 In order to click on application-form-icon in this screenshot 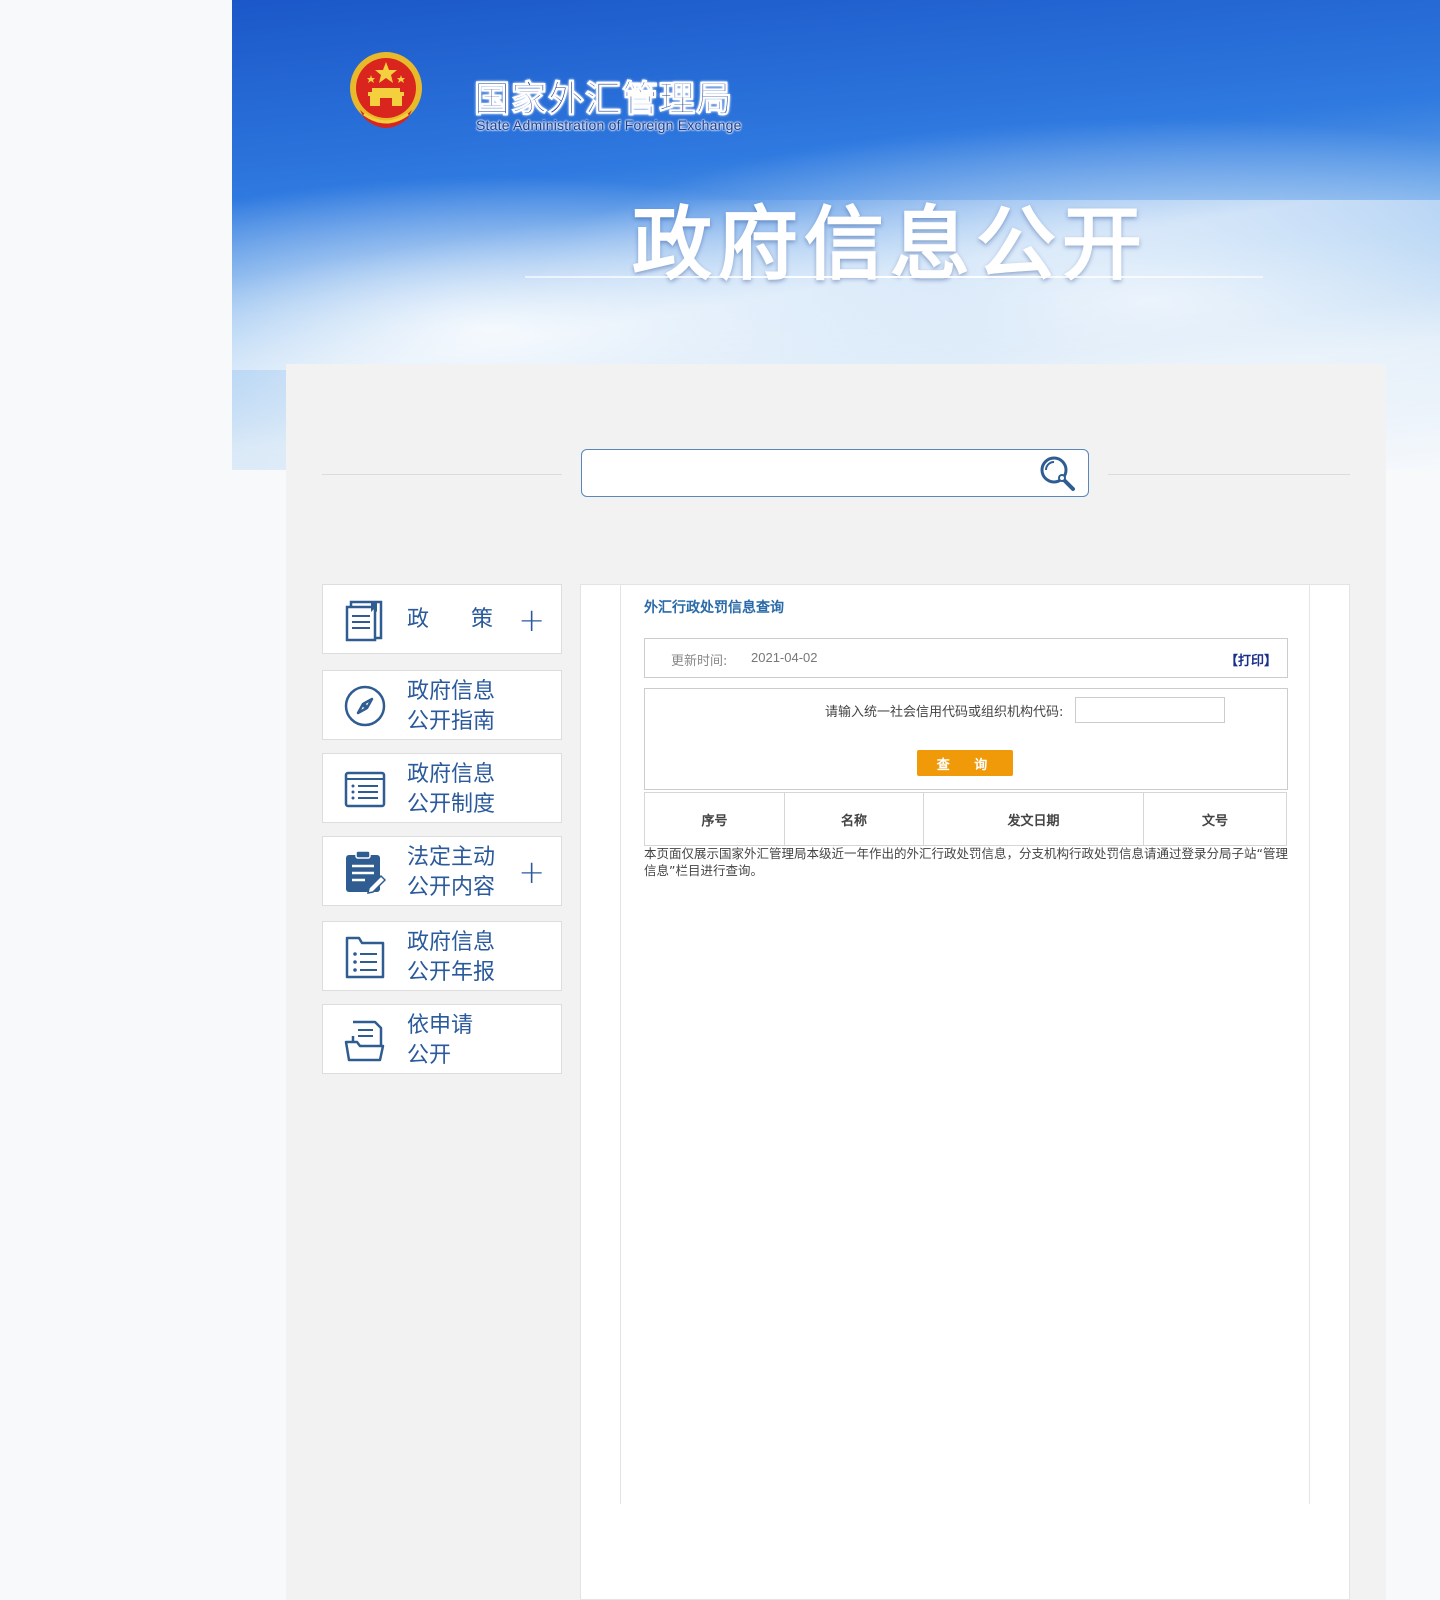, I will do `click(364, 1041)`.